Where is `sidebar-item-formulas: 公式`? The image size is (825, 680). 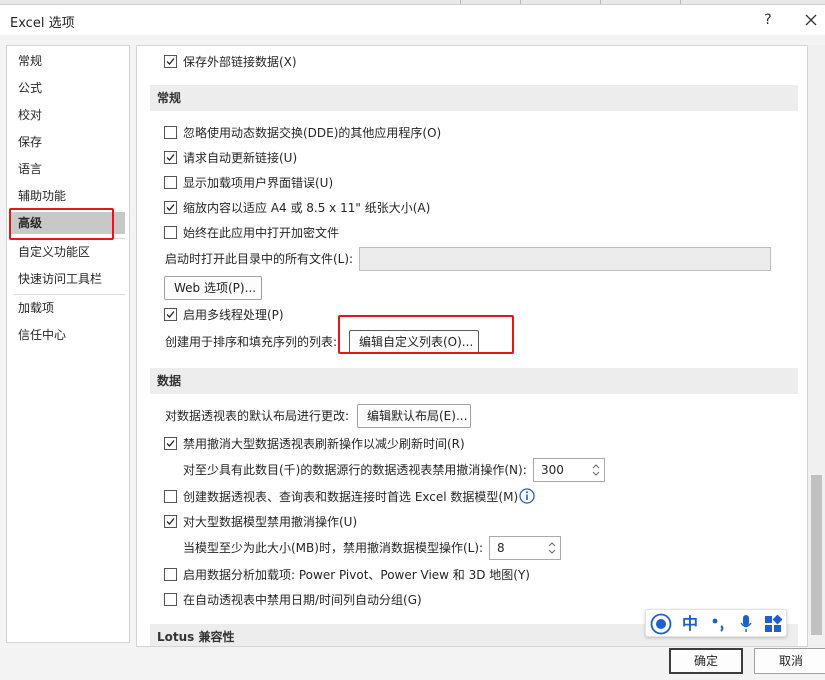
sidebar-item-formulas: 公式 is located at coordinates (68, 88).